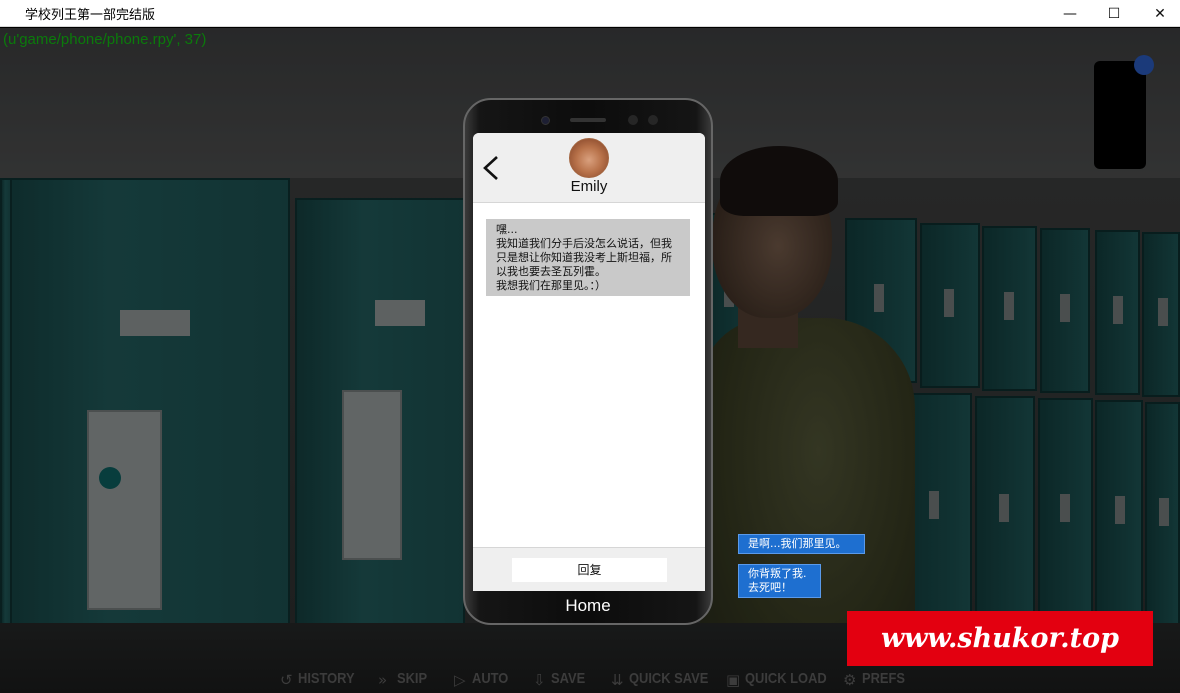  What do you see at coordinates (90, 15) in the screenshot?
I see `window-title: 学校列王第一部完结版` at bounding box center [90, 15].